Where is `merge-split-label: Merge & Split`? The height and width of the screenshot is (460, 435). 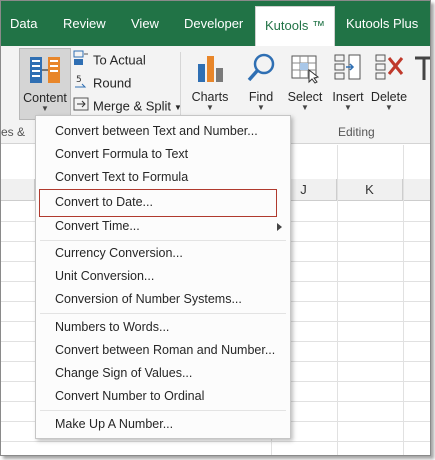
merge-split-label: Merge & Split is located at coordinates (132, 106).